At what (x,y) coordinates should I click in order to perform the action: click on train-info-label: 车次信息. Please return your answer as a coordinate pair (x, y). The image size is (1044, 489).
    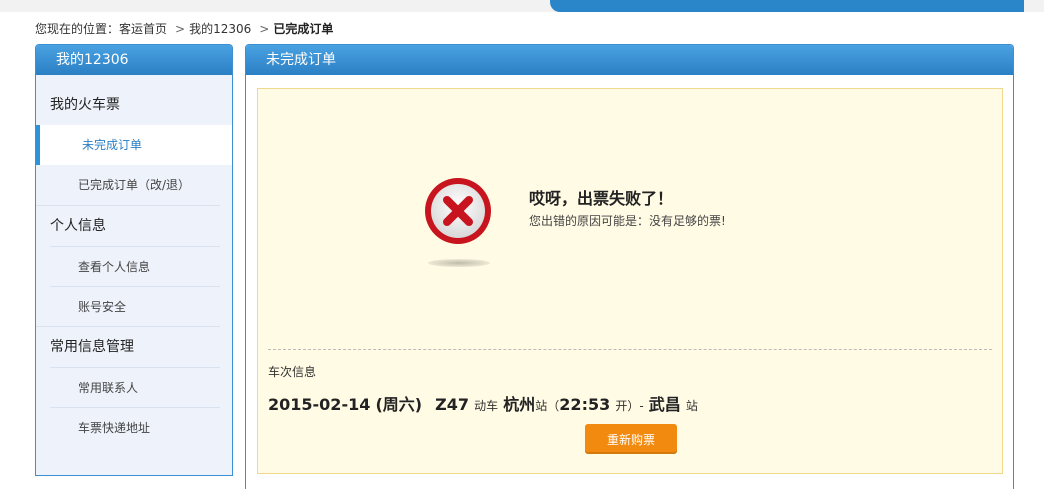
    Looking at the image, I should click on (292, 372).